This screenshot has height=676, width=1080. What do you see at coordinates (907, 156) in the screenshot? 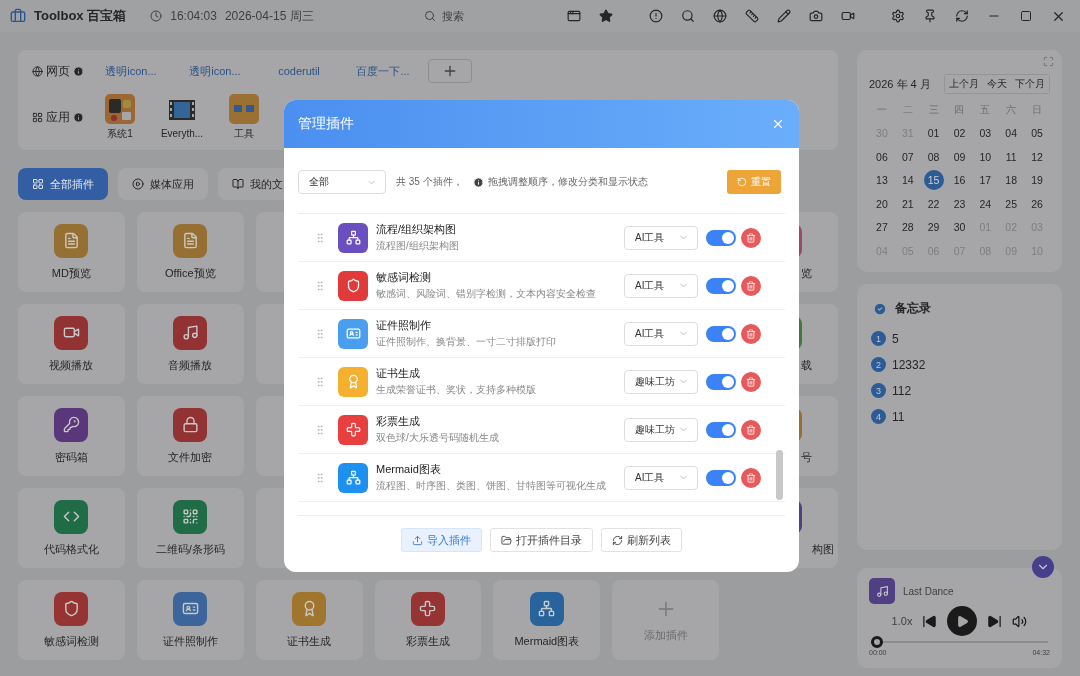
I see `calendar-day: 07` at bounding box center [907, 156].